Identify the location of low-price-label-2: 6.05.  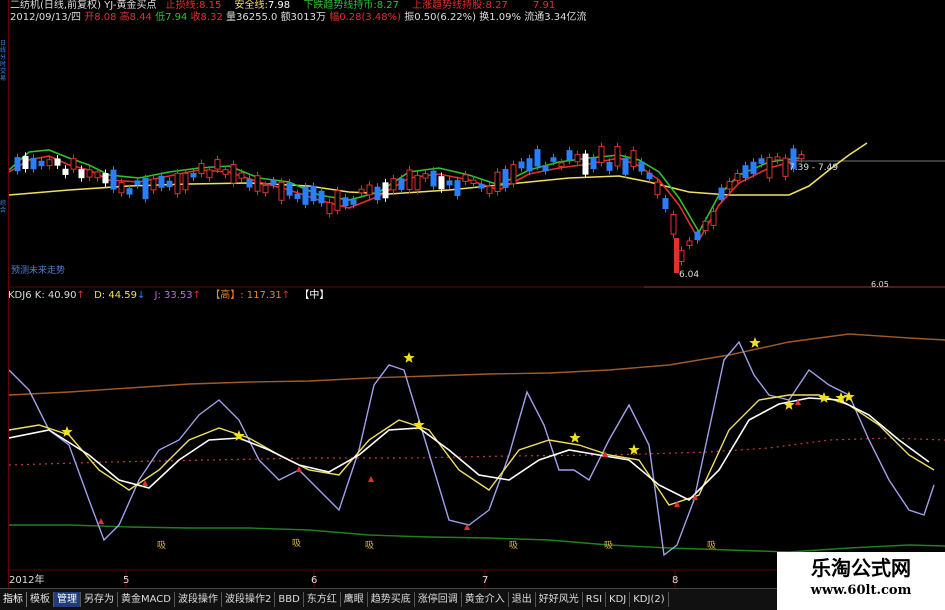
(880, 284).